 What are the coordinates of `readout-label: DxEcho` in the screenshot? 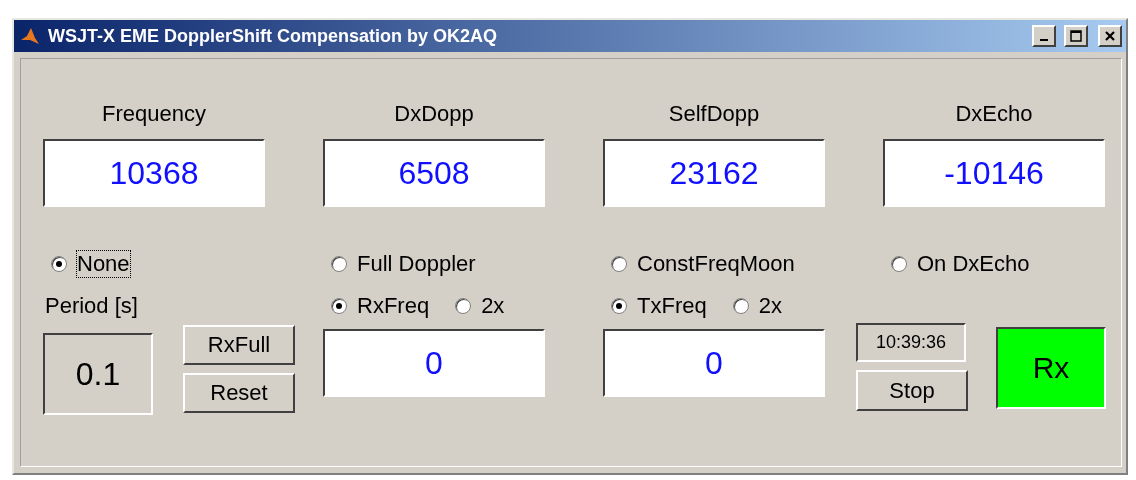 It's located at (994, 114).